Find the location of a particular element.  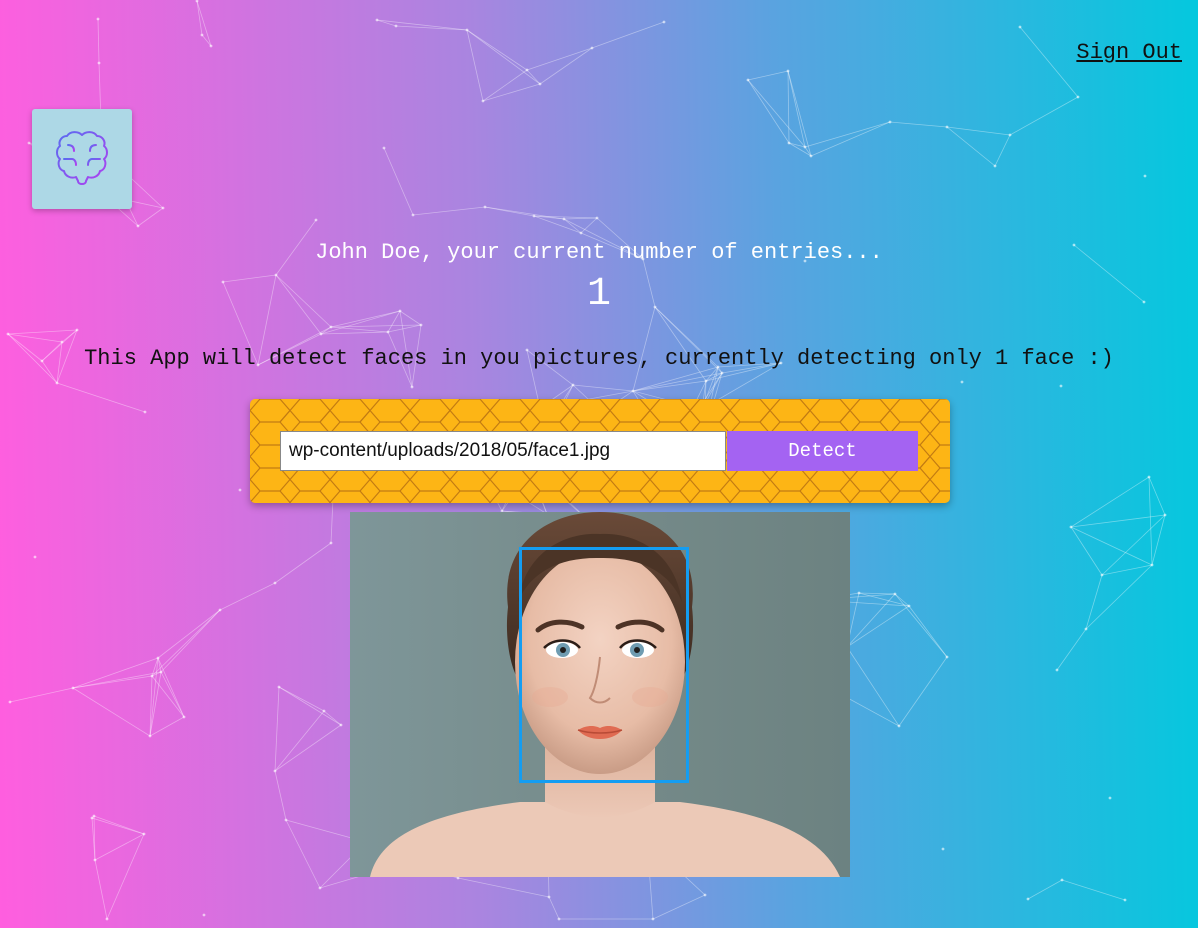

image-url-input is located at coordinates (503, 451).